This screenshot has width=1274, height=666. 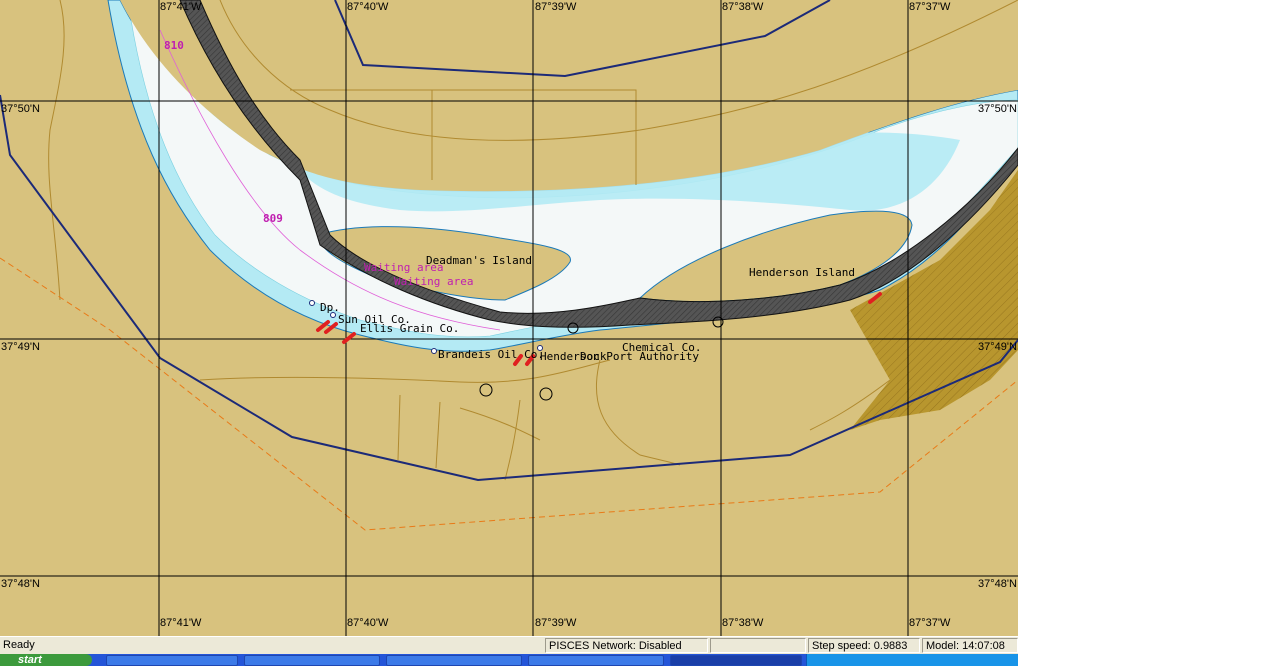 What do you see at coordinates (758, 645) in the screenshot?
I see `status-empty` at bounding box center [758, 645].